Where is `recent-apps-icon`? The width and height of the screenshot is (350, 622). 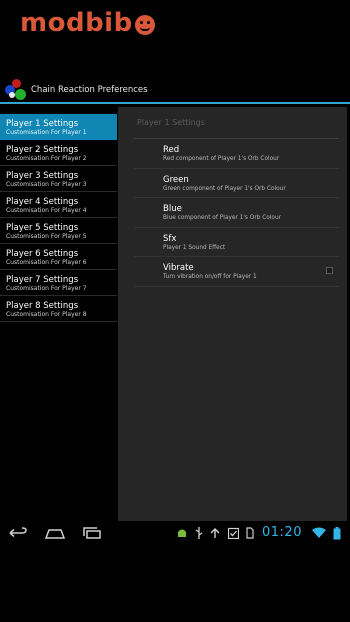 recent-apps-icon is located at coordinates (92, 533).